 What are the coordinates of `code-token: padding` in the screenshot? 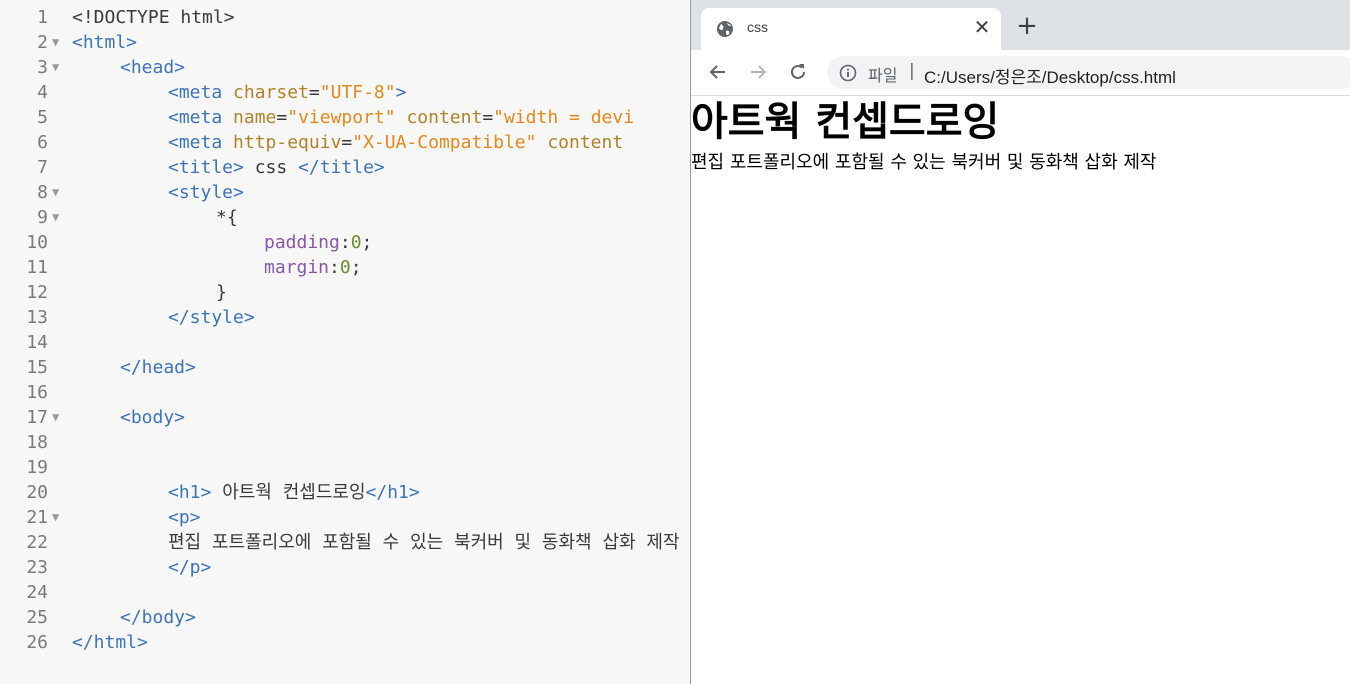 It's located at (302, 242).